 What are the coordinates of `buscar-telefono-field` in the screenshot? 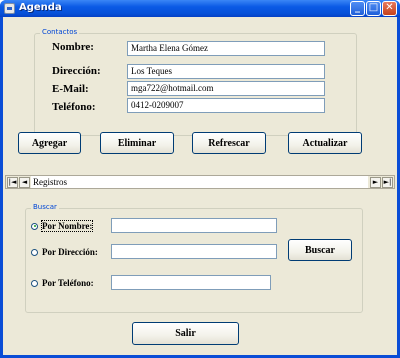 It's located at (191, 282).